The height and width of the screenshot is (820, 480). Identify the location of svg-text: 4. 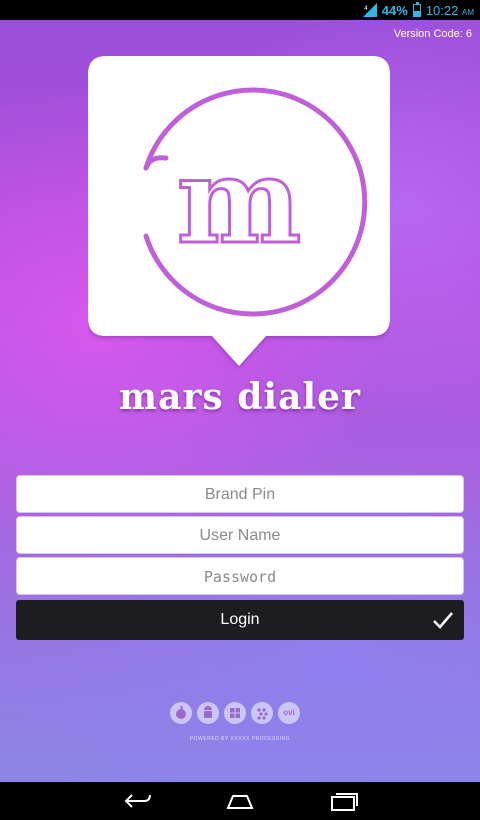
(366, 8).